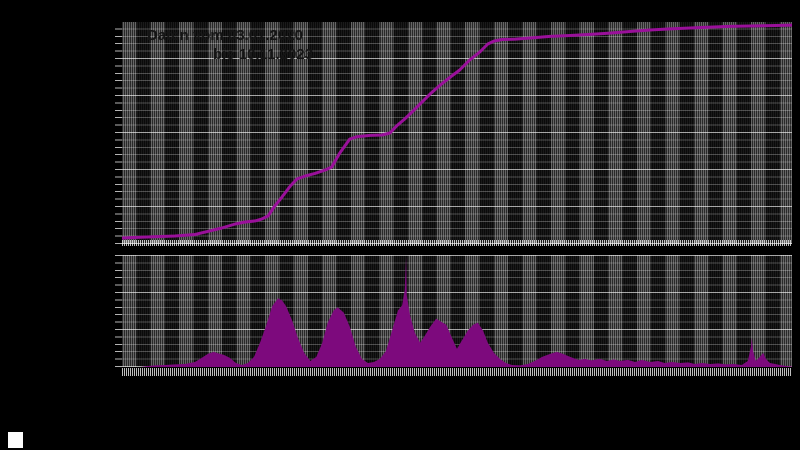 The height and width of the screenshot is (450, 800). What do you see at coordinates (230, 45) in the screenshot?
I see `date-range-annotation: Daten vom 03.01.2020 bis 10.11.2023` at bounding box center [230, 45].